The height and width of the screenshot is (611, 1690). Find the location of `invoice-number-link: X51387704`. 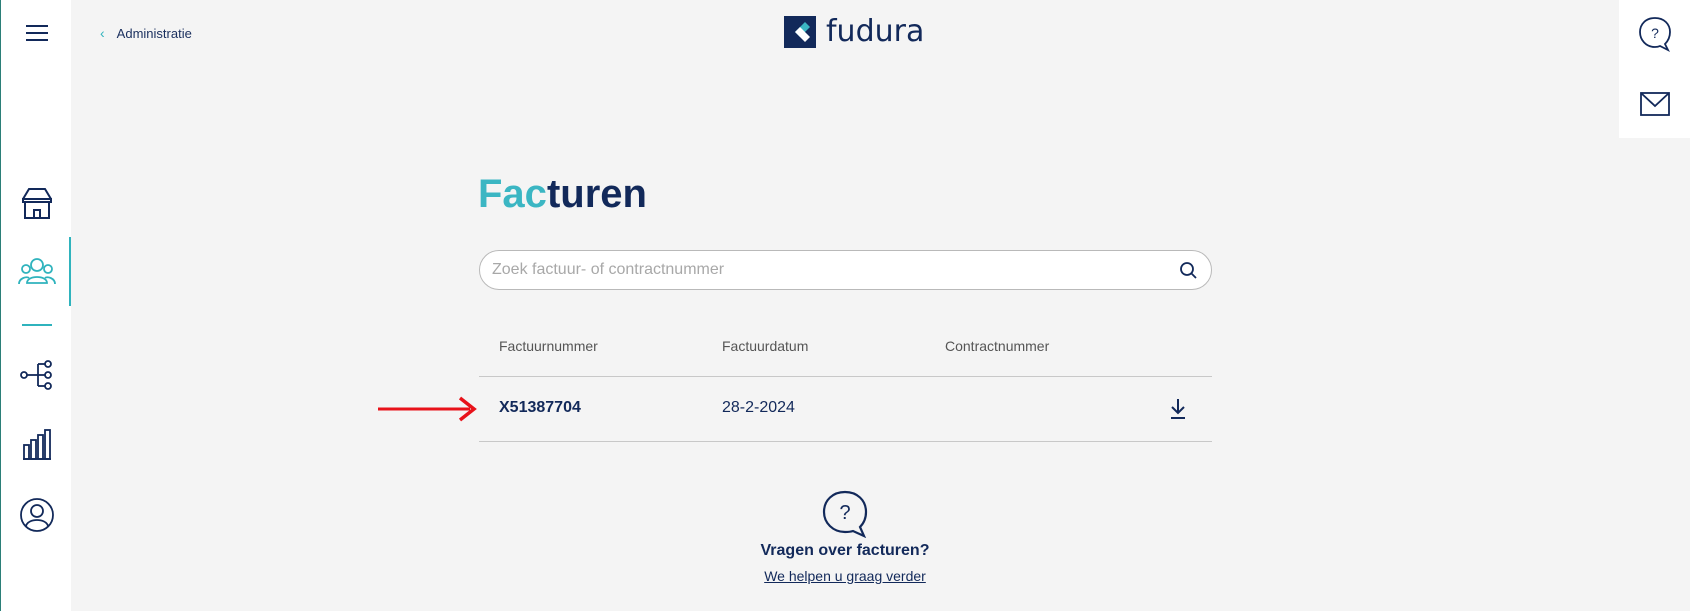

invoice-number-link: X51387704 is located at coordinates (540, 408).